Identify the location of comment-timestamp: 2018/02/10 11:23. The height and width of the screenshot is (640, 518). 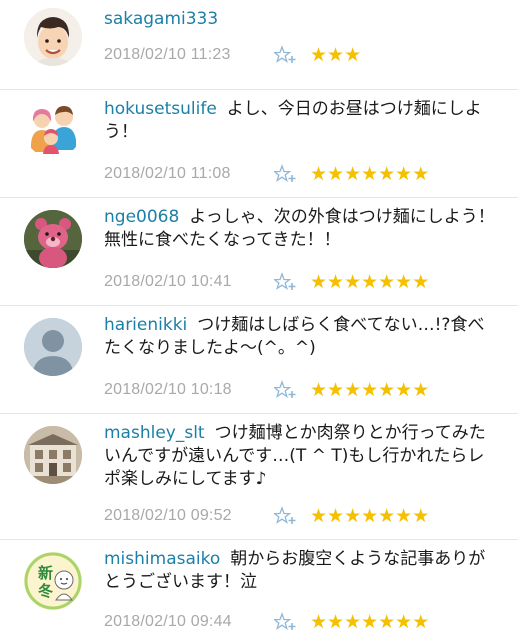
(167, 54).